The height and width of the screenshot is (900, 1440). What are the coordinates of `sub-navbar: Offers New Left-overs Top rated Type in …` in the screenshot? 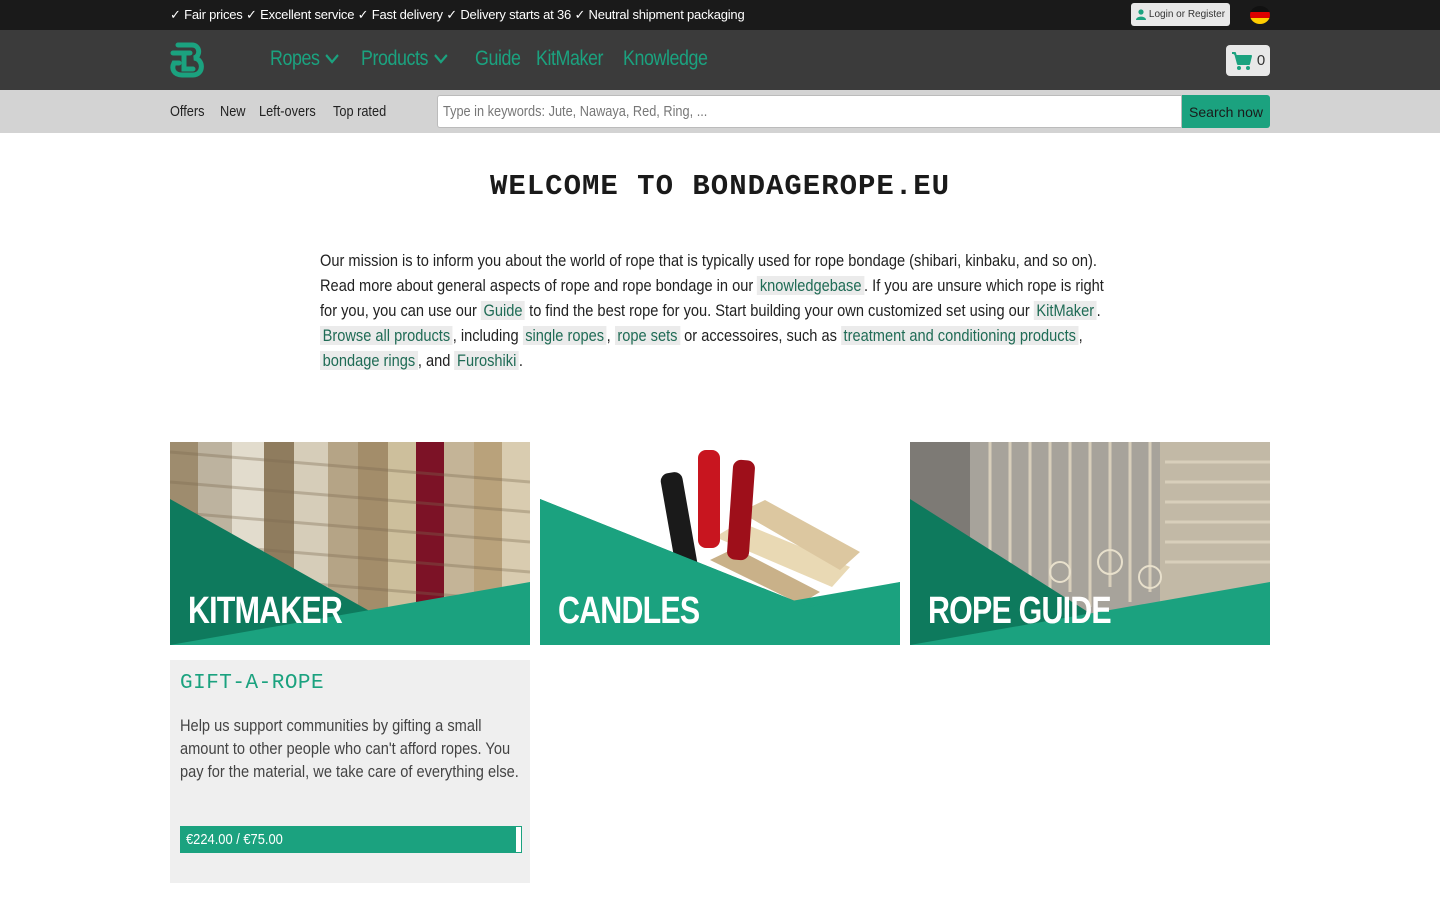 It's located at (720, 111).